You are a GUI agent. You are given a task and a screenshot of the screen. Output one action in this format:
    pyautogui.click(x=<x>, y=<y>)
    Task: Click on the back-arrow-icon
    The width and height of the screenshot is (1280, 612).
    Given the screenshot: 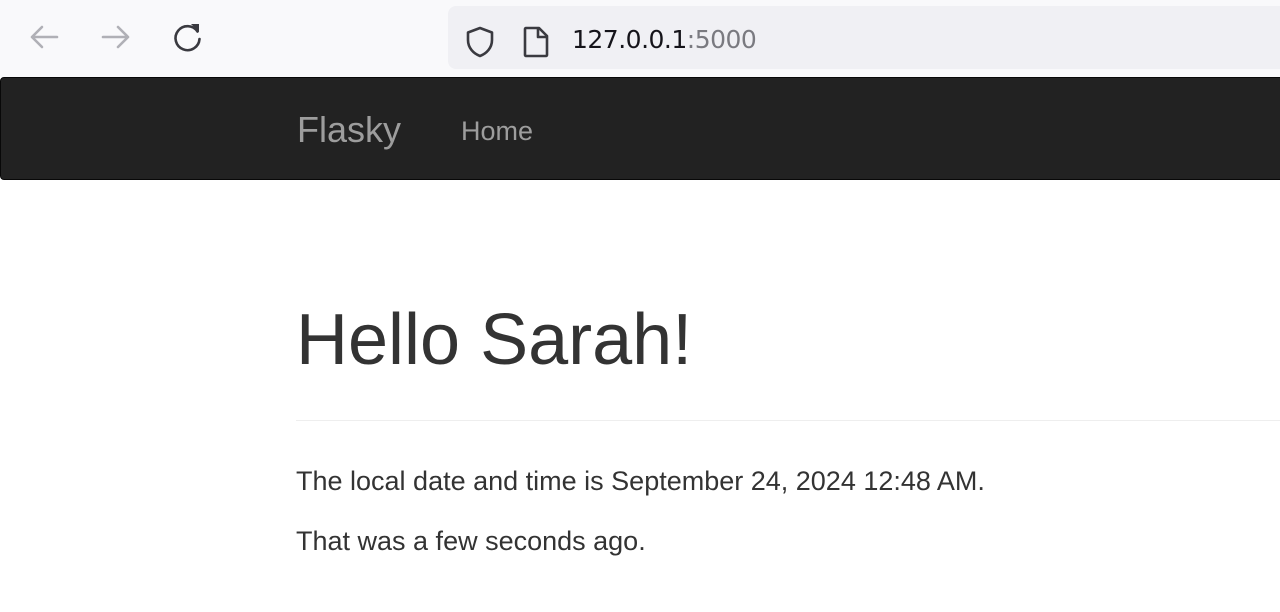 What is the action you would take?
    pyautogui.click(x=44, y=37)
    